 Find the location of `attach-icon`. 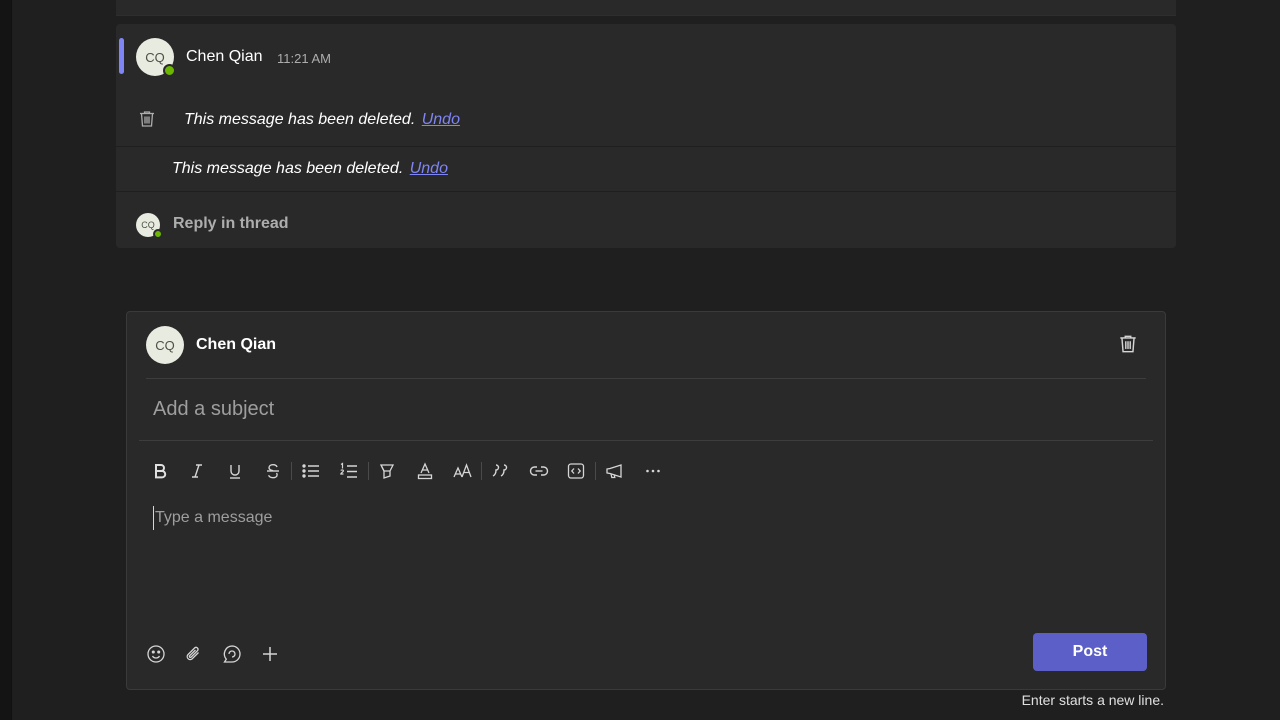

attach-icon is located at coordinates (192, 653).